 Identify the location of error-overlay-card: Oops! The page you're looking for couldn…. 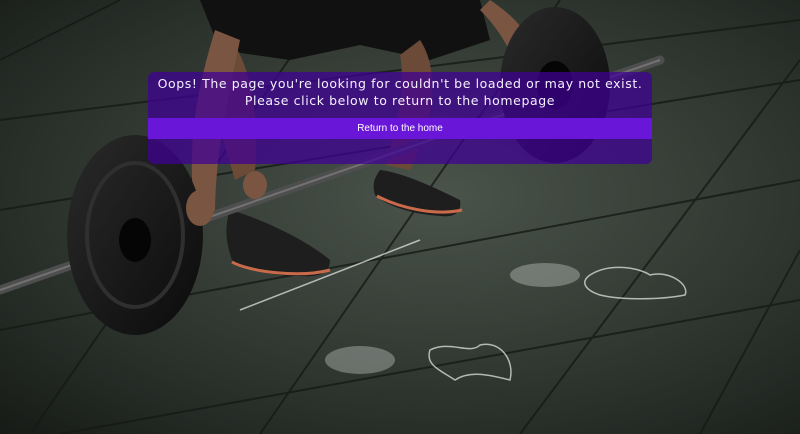
(400, 118).